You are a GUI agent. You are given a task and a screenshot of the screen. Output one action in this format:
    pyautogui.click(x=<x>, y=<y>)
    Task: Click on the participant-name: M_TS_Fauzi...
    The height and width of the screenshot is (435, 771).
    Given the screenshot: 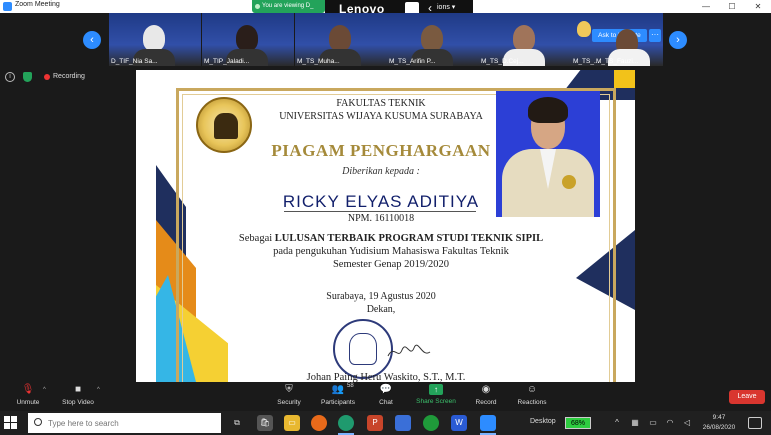 What is the action you would take?
    pyautogui.click(x=617, y=61)
    